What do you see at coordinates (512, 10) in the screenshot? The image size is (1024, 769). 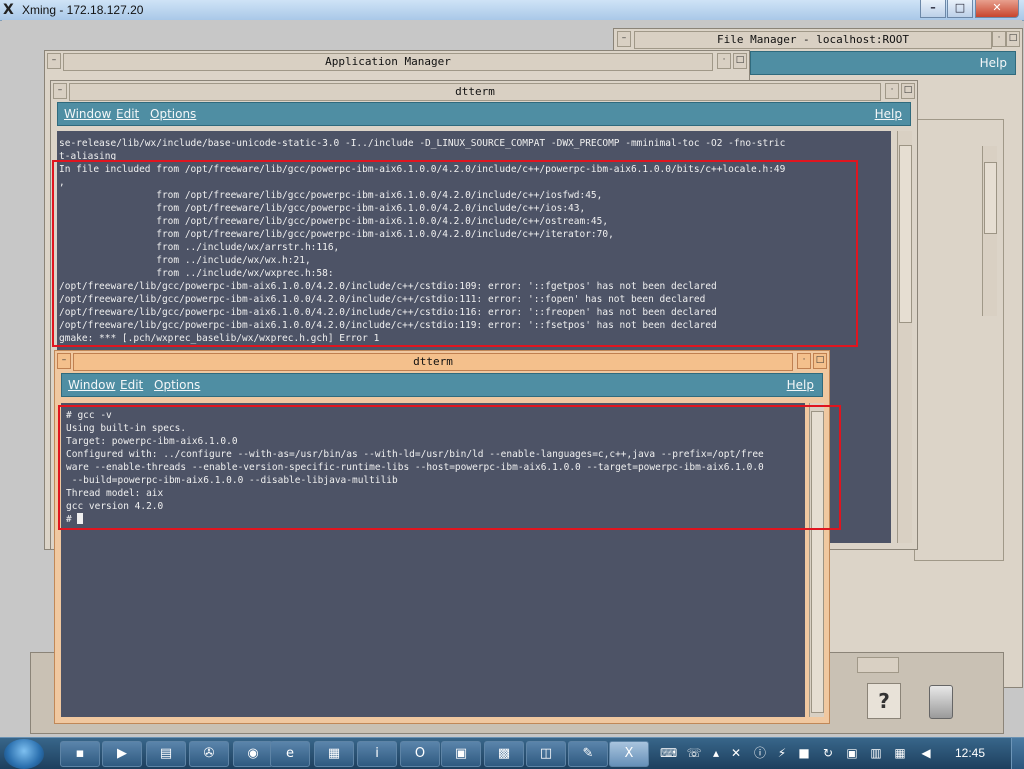 I see `xming-titlebar: X Xming - 172.18.127.20 – □ ✕` at bounding box center [512, 10].